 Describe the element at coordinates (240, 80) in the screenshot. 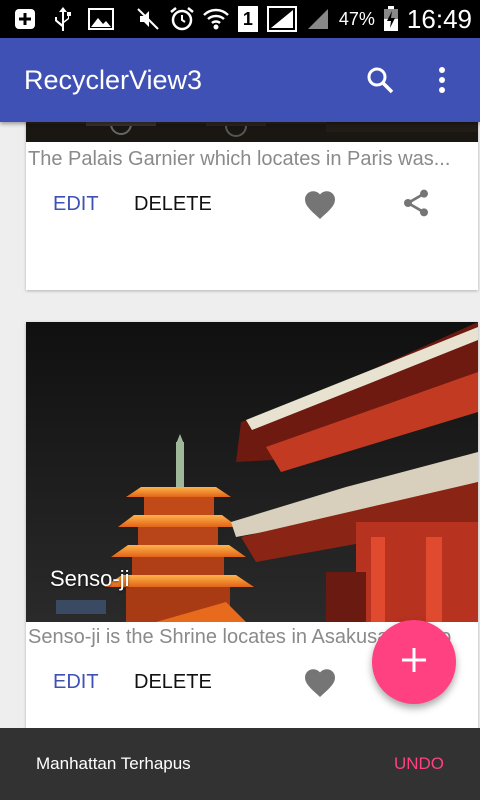

I see `app-bar: RecyclerView3` at that location.